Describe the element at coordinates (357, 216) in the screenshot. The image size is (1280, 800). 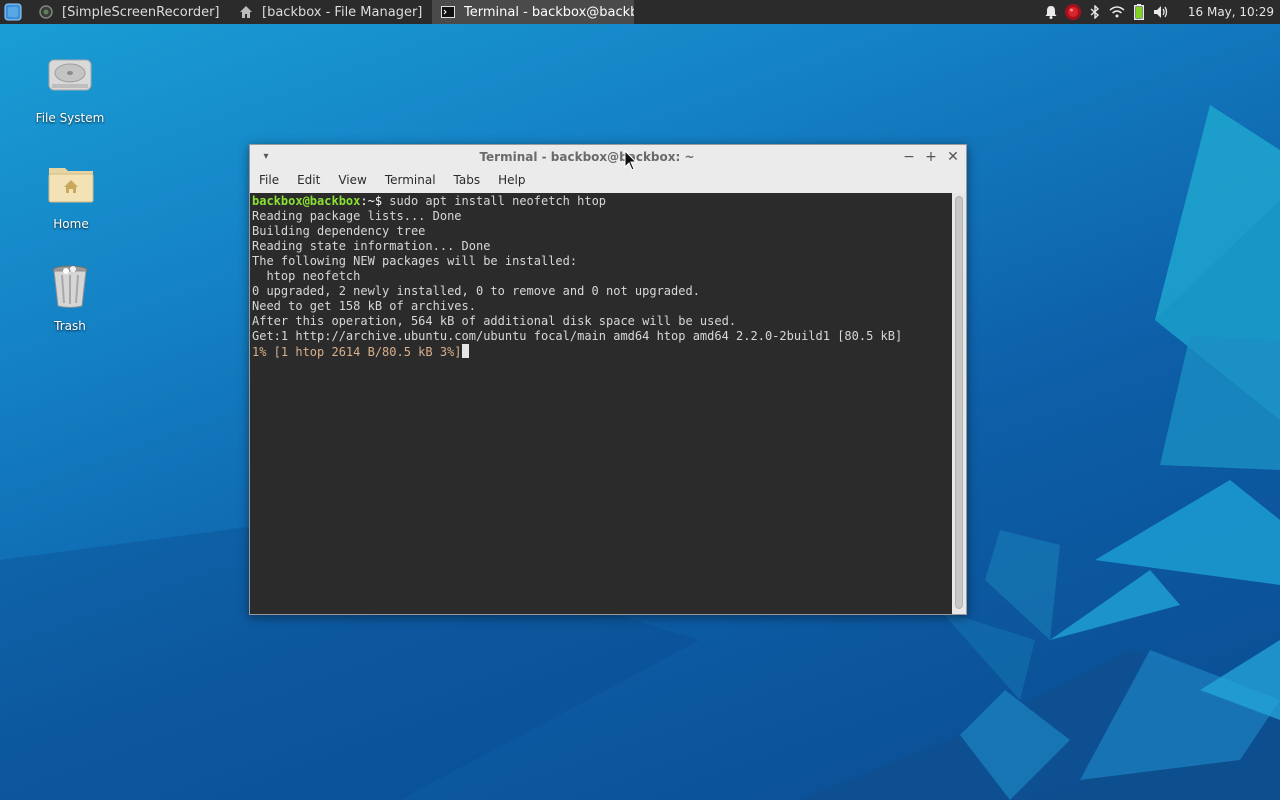
I see `output-line: Reading package lists... Done` at that location.